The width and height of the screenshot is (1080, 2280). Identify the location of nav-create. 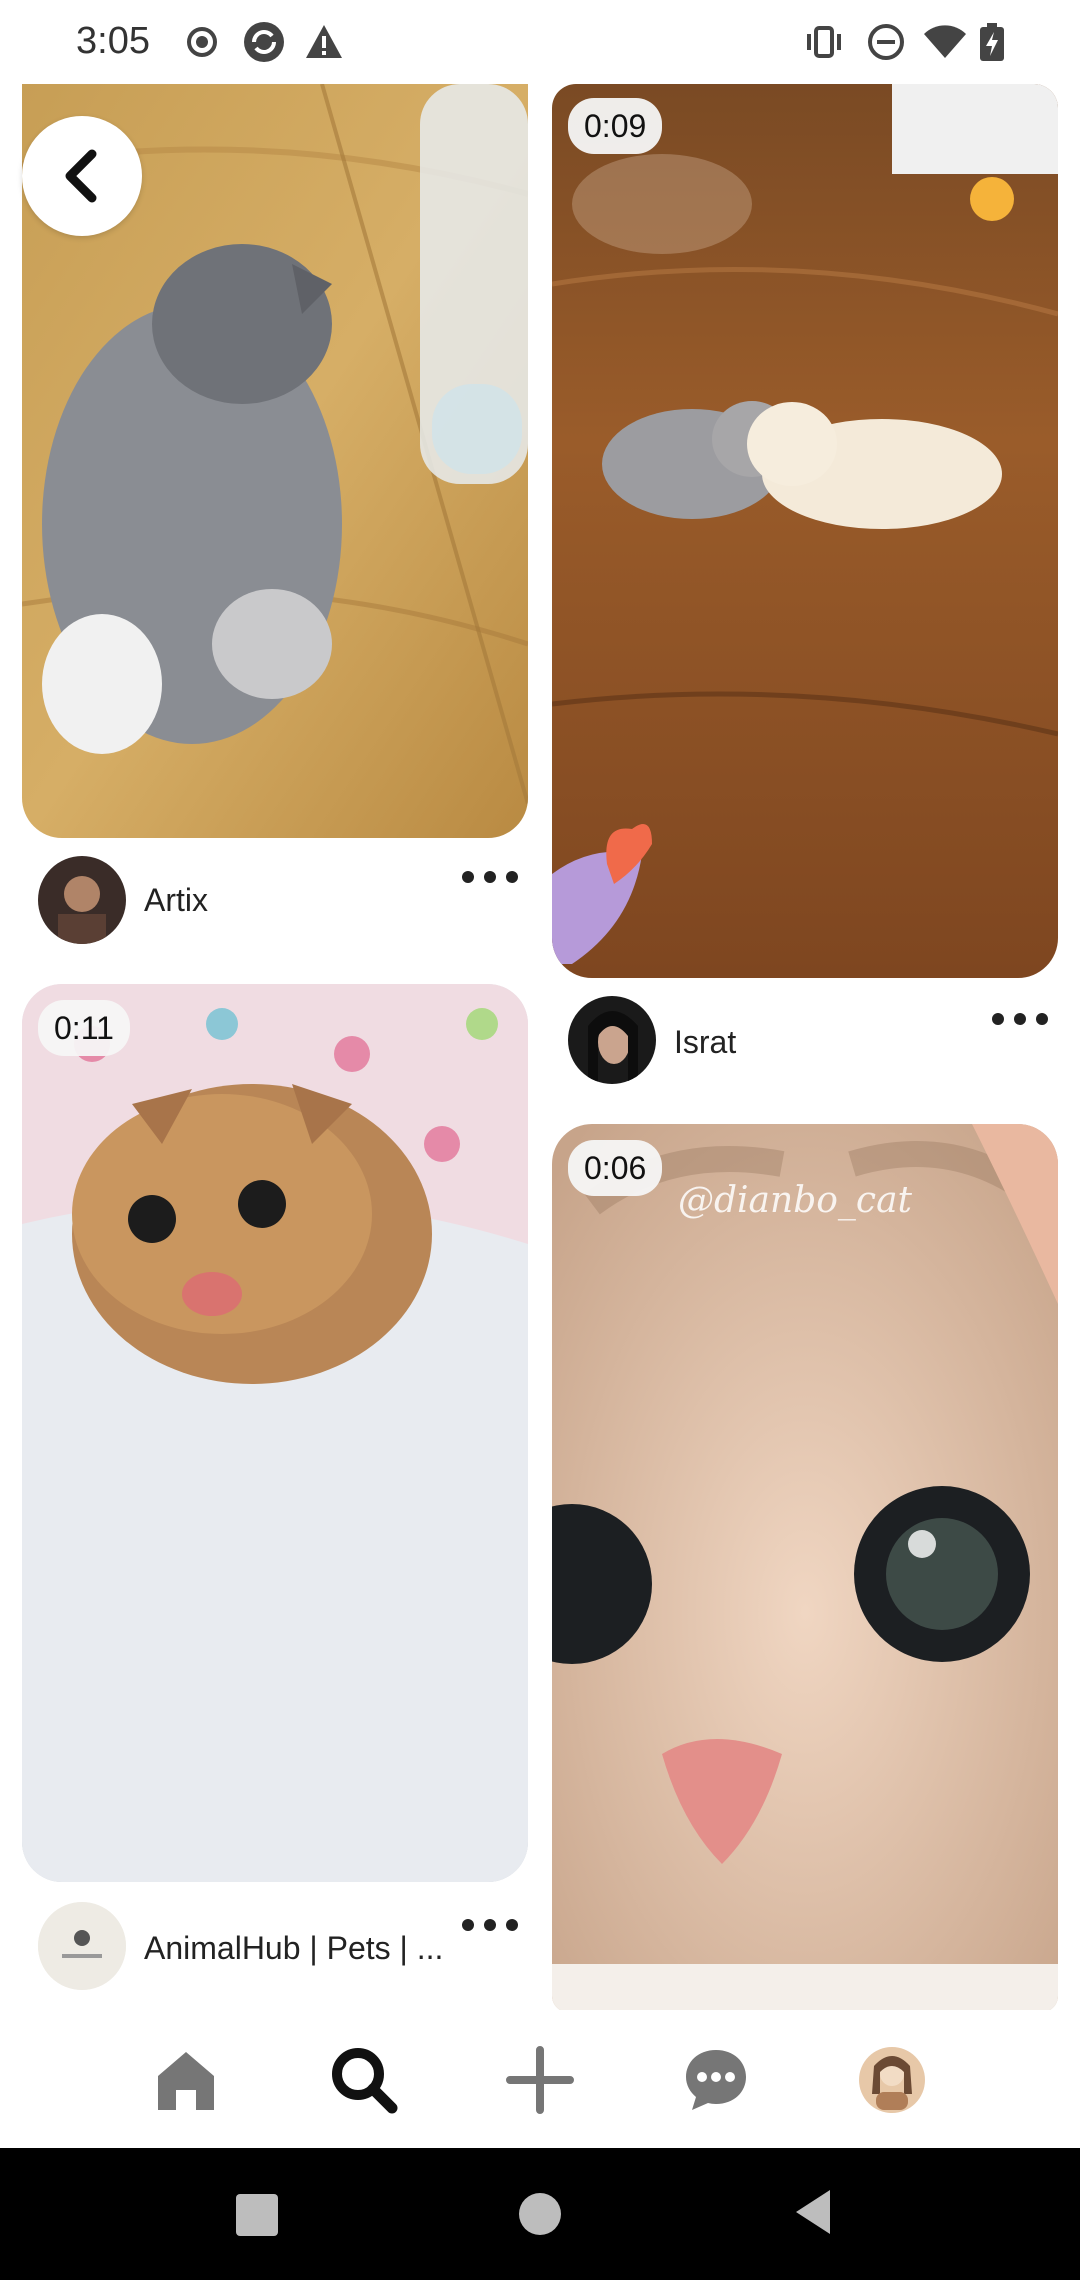
(540, 2080).